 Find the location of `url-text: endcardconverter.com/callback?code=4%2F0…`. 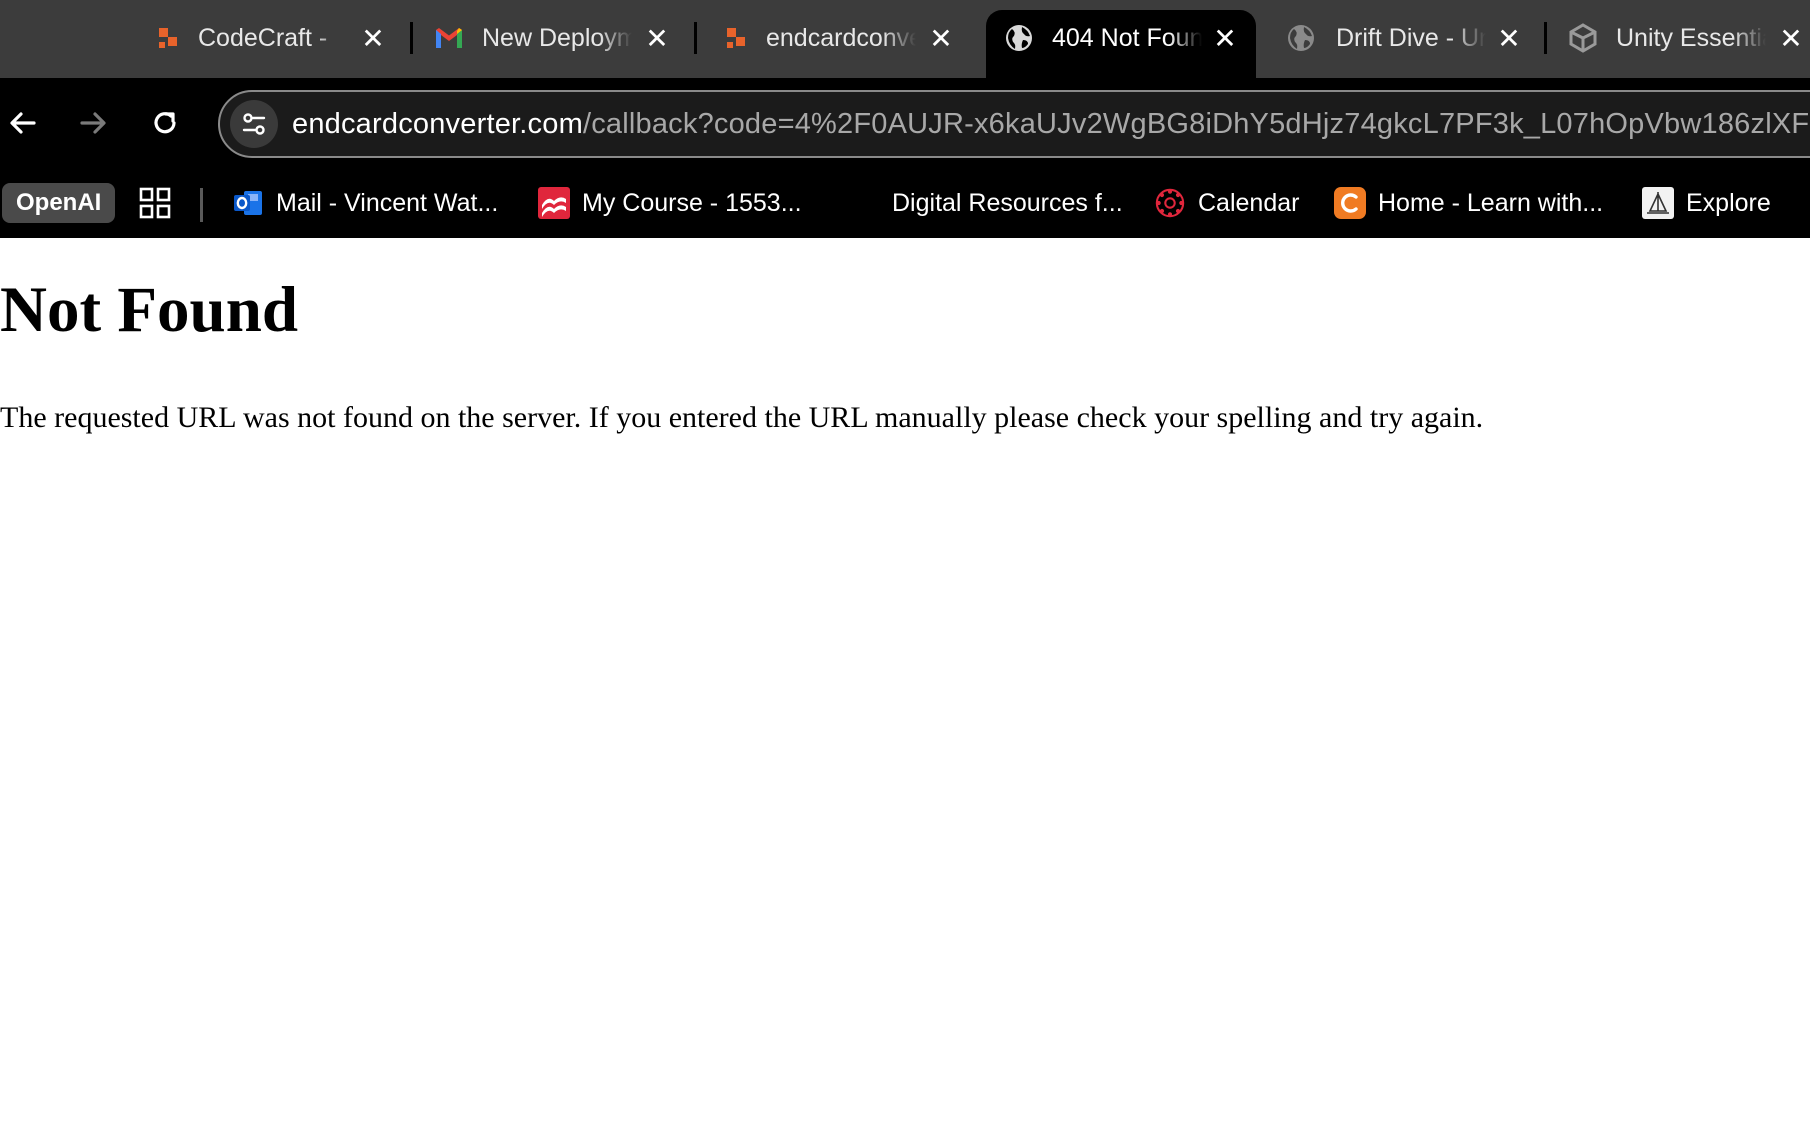

url-text: endcardconverter.com/callback?code=4%2F0… is located at coordinates (1050, 124).